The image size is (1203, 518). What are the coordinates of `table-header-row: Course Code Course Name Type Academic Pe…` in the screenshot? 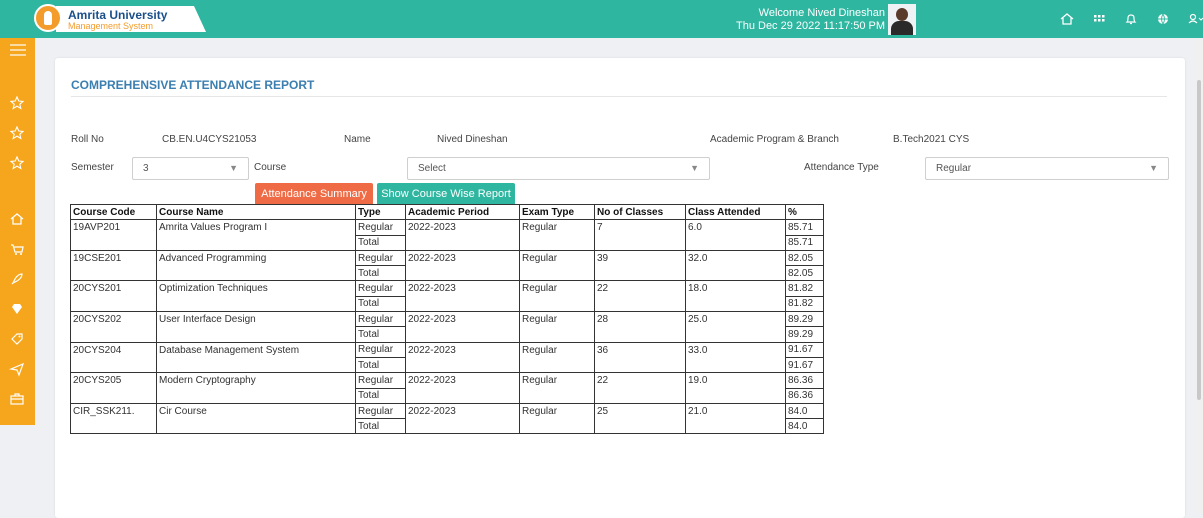 It's located at (447, 212).